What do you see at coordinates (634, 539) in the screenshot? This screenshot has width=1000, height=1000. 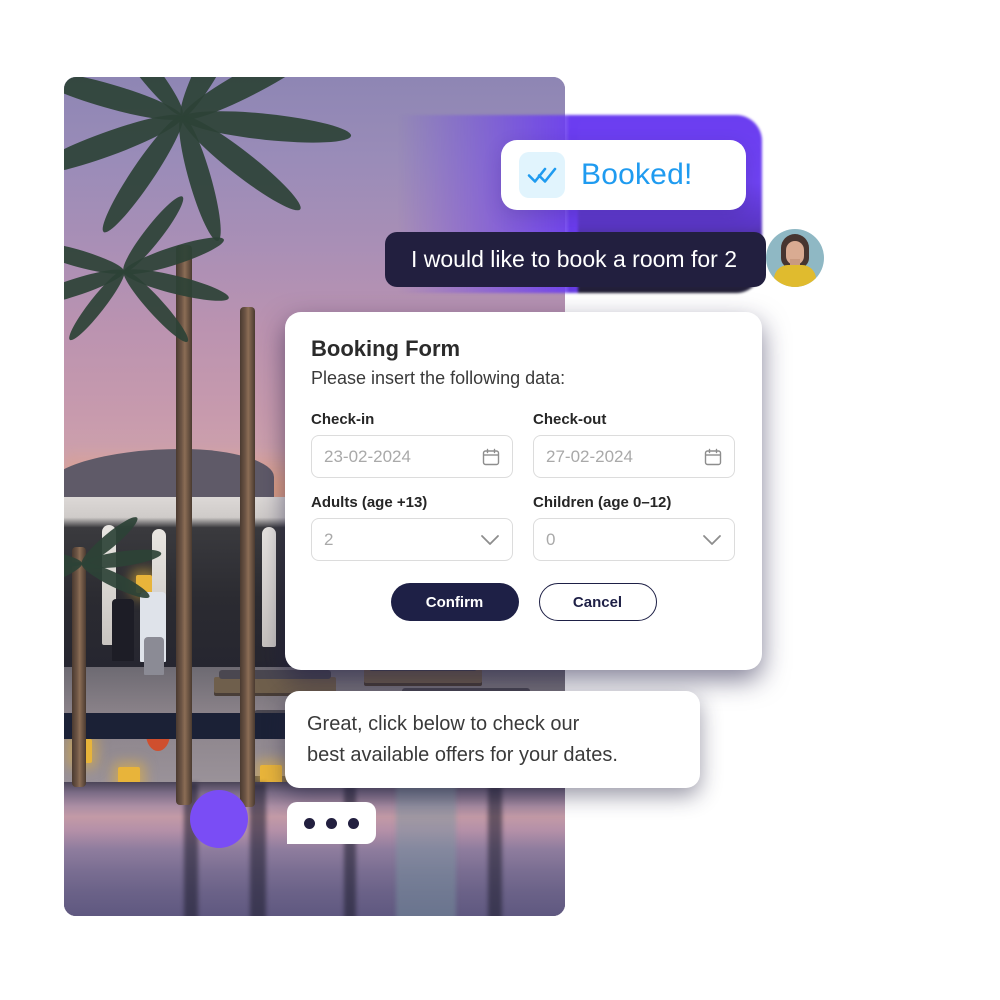 I see `children-select: 0` at bounding box center [634, 539].